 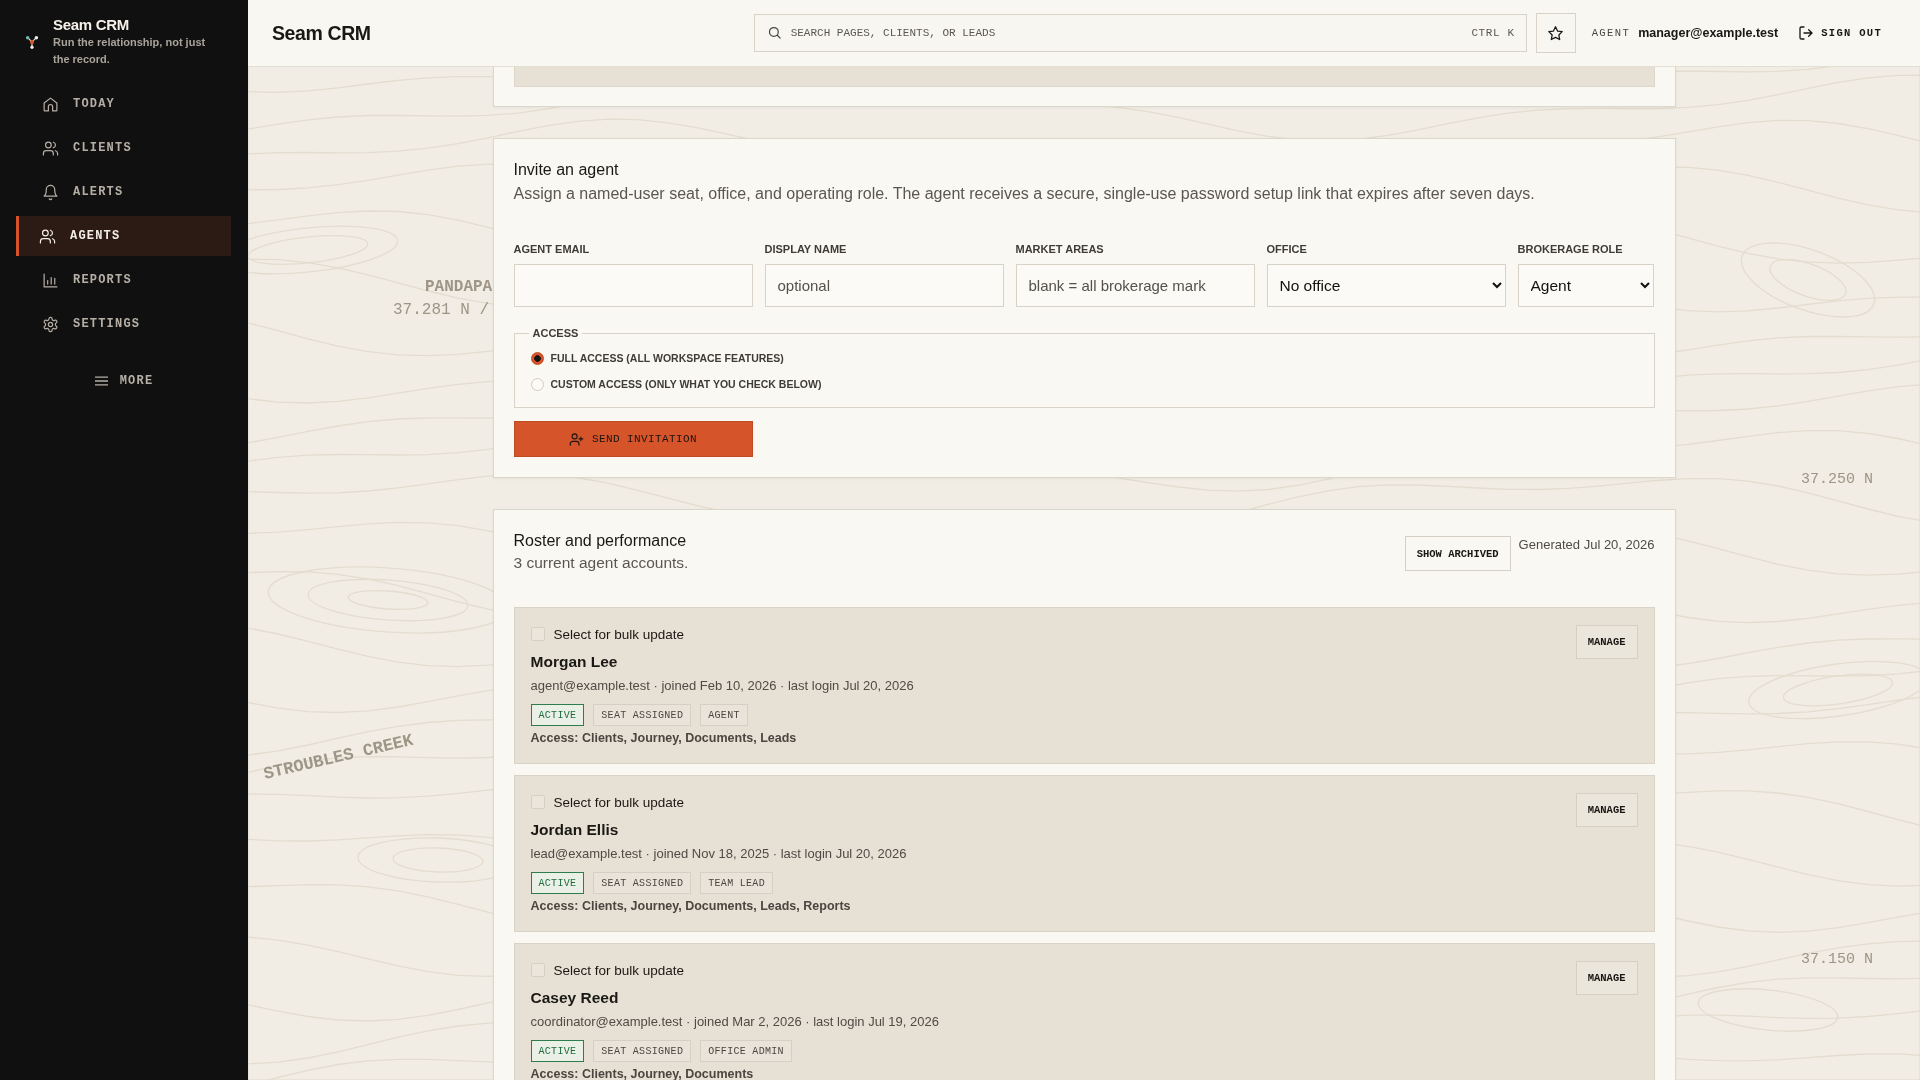 I want to click on brand-name: Seam CRM, so click(x=91, y=25).